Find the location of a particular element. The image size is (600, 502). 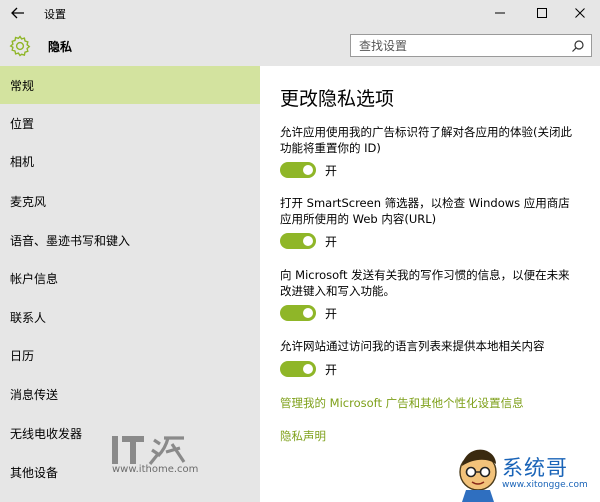

search-icon is located at coordinates (578, 46).